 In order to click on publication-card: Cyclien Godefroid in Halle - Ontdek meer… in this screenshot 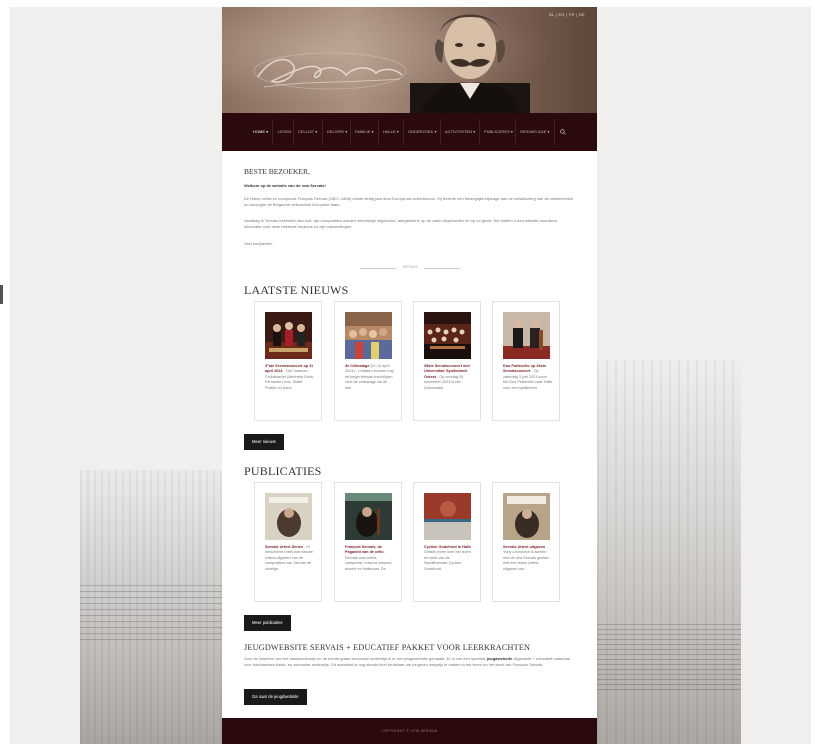, I will do `click(447, 542)`.